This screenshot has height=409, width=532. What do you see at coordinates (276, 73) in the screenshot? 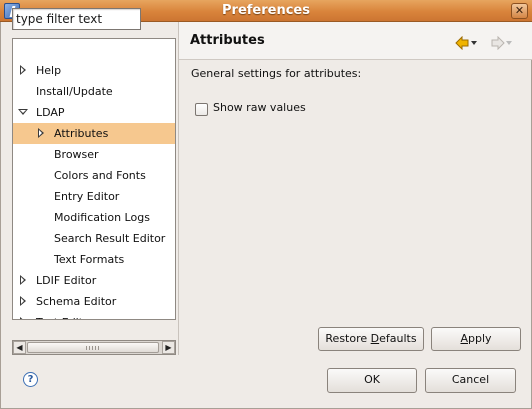
I see `page-description: General settings for attributes:` at bounding box center [276, 73].